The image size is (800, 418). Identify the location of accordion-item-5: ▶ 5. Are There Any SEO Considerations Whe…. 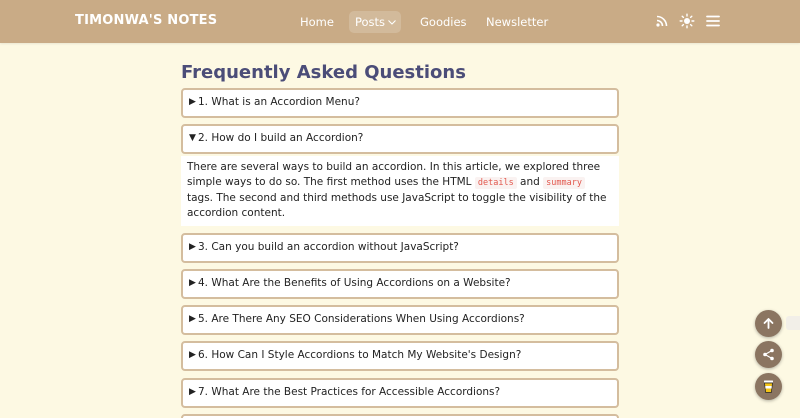
(400, 320).